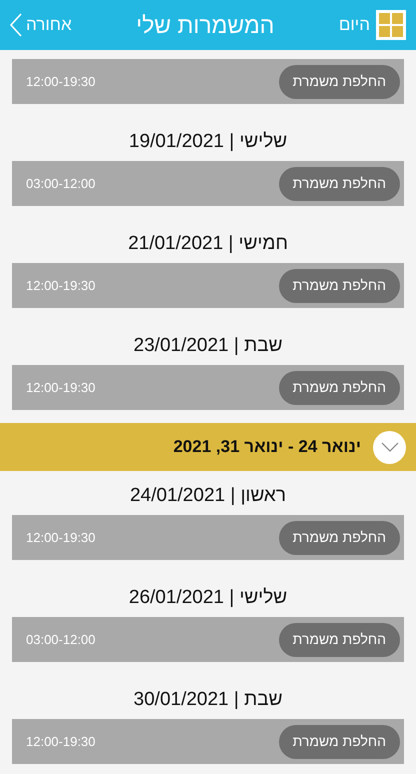 This screenshot has width=416, height=774. Describe the element at coordinates (208, 496) in the screenshot. I see `day-heading: ראשון | 24/01/2021` at that location.